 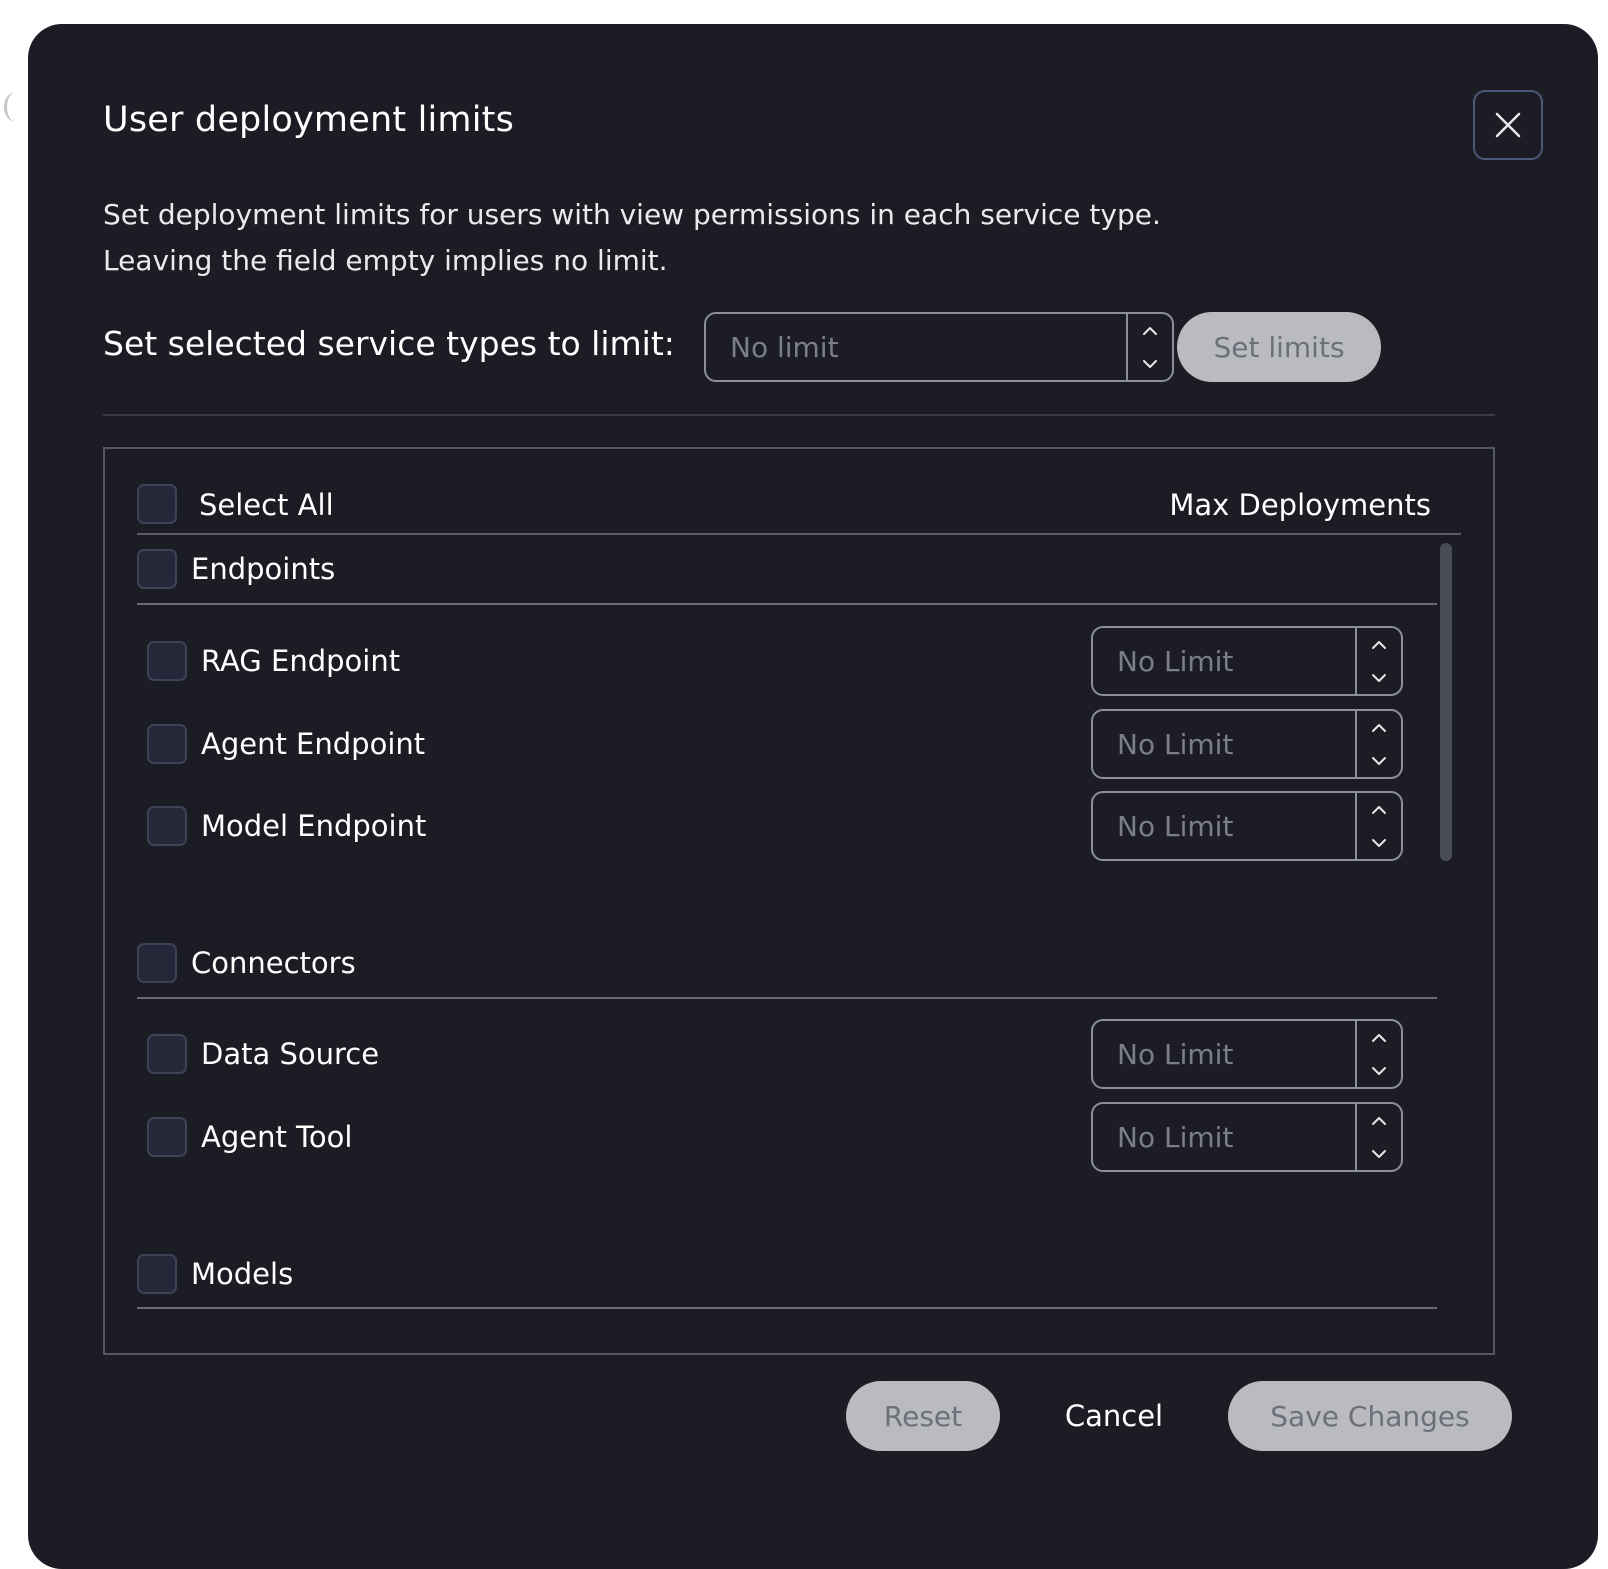 What do you see at coordinates (1224, 1054) in the screenshot?
I see `limit-input-data-source` at bounding box center [1224, 1054].